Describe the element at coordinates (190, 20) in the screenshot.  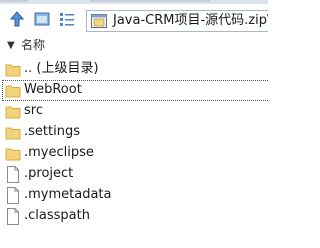
I see `address-path: Java-CRM项目-源代码.zip\it` at that location.